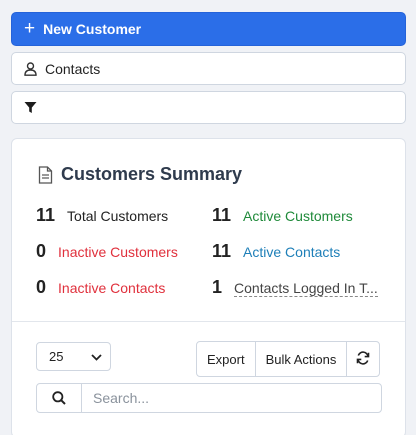 The height and width of the screenshot is (435, 416). What do you see at coordinates (118, 252) in the screenshot?
I see `stat-label: Inactive Customers` at bounding box center [118, 252].